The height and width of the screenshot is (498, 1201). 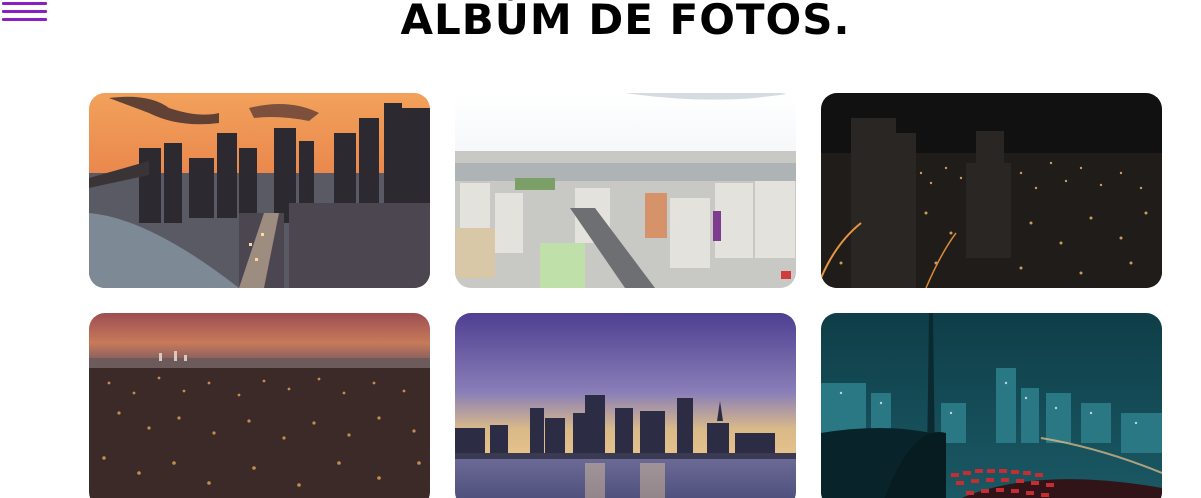 What do you see at coordinates (991, 190) in the screenshot?
I see `photo-city-night-lights` at bounding box center [991, 190].